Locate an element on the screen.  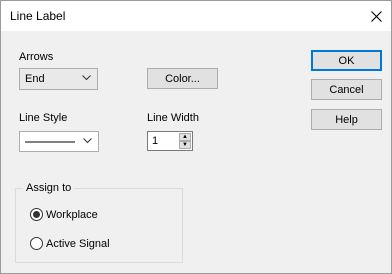
close-button is located at coordinates (376, 16).